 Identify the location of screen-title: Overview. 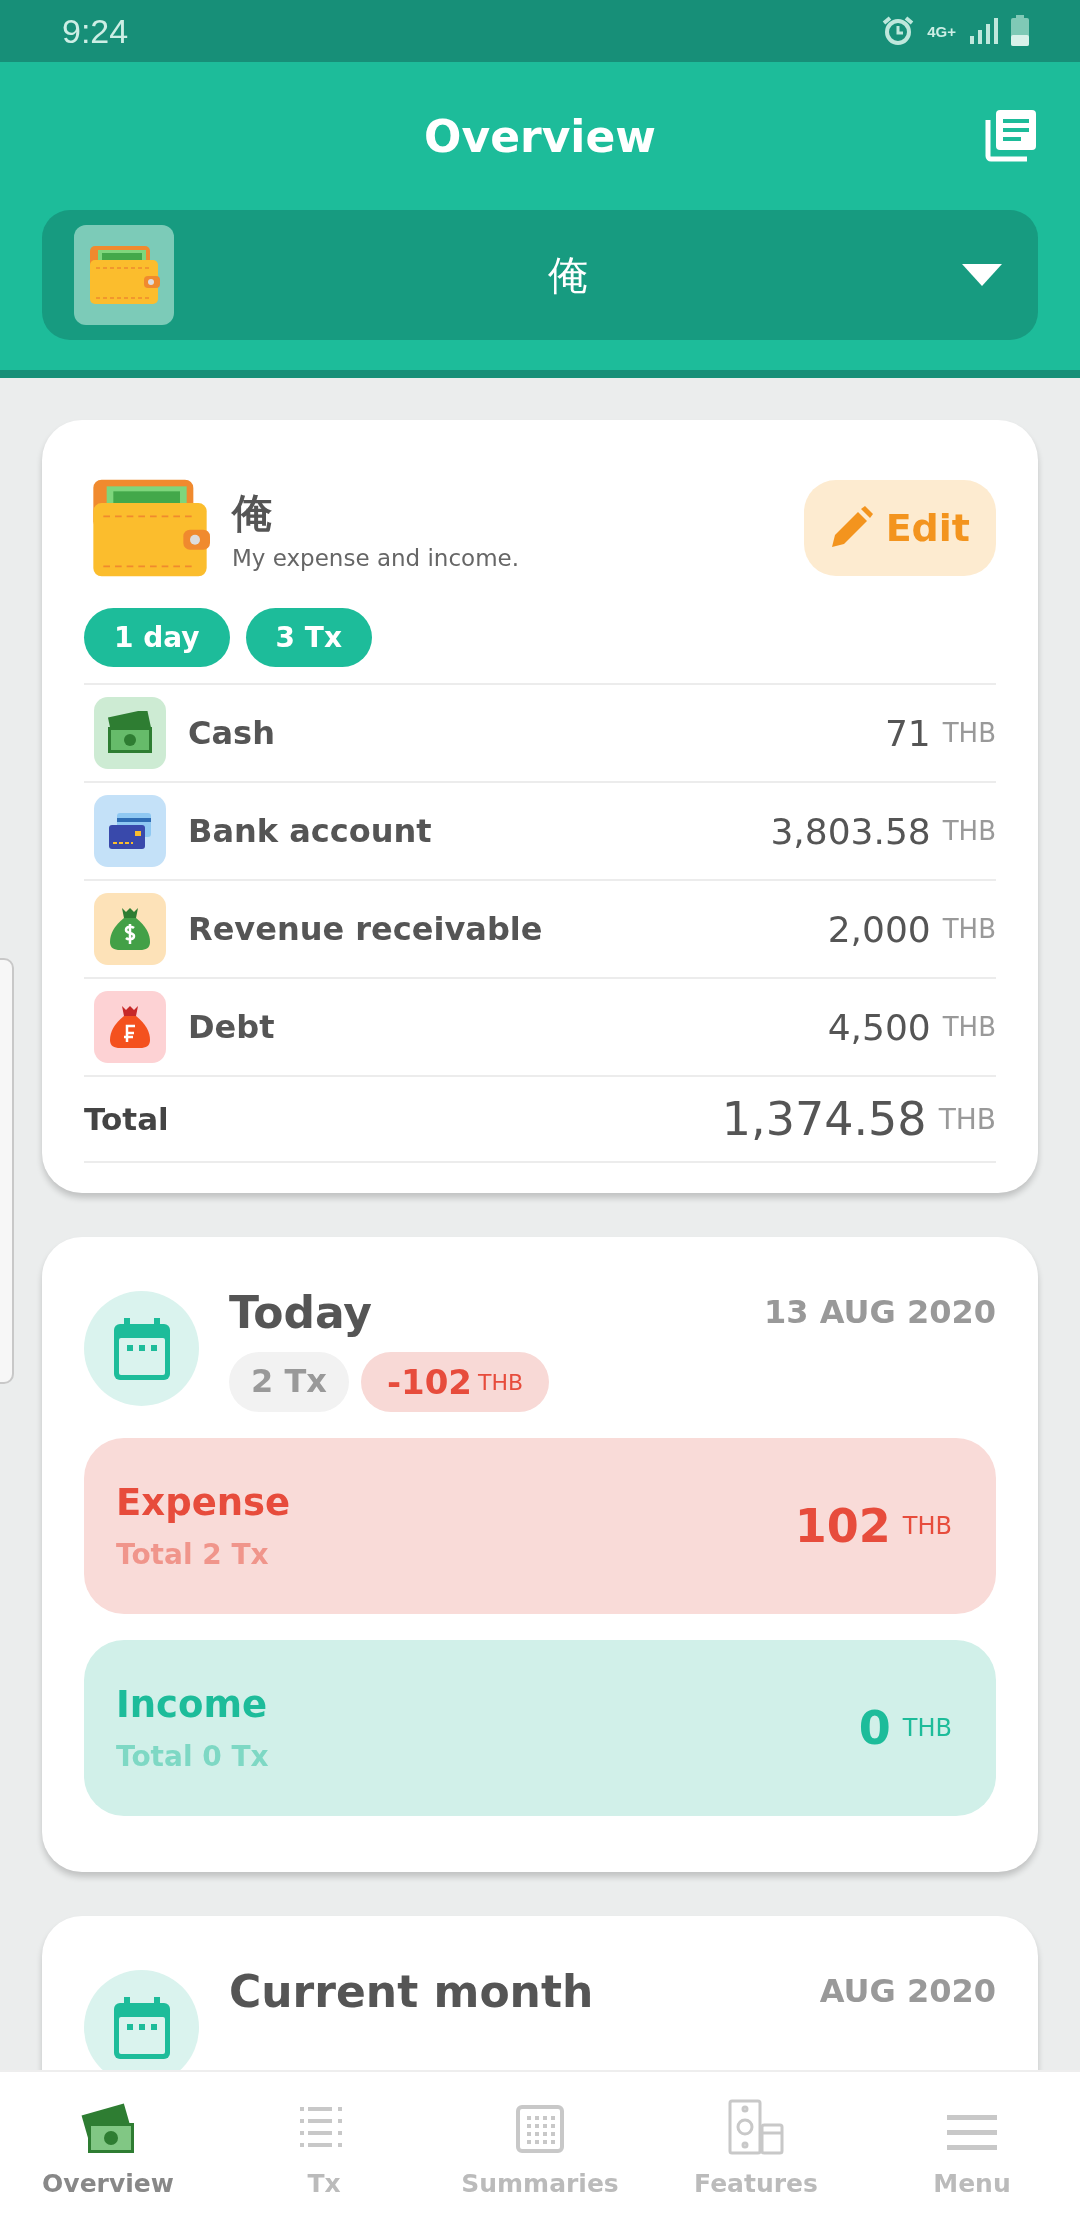
(540, 136).